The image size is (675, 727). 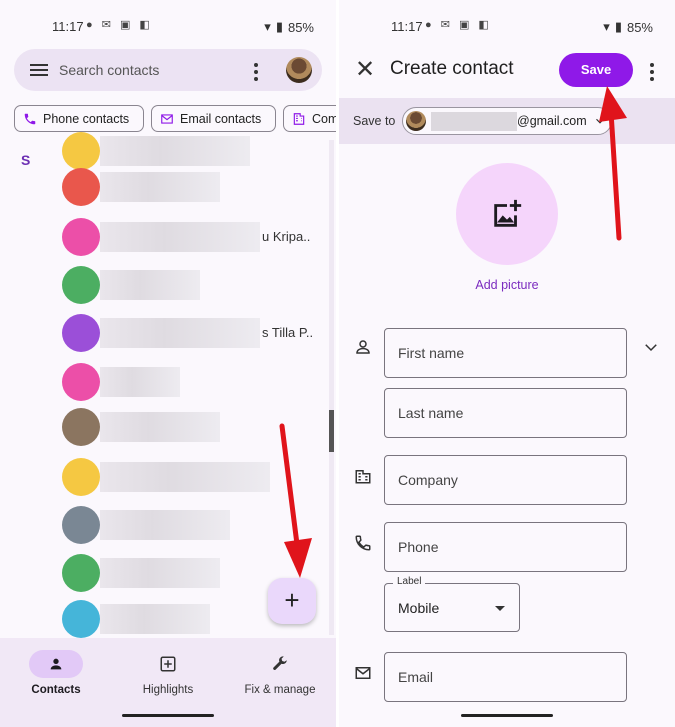 I want to click on chevron-down-icon, so click(x=651, y=347).